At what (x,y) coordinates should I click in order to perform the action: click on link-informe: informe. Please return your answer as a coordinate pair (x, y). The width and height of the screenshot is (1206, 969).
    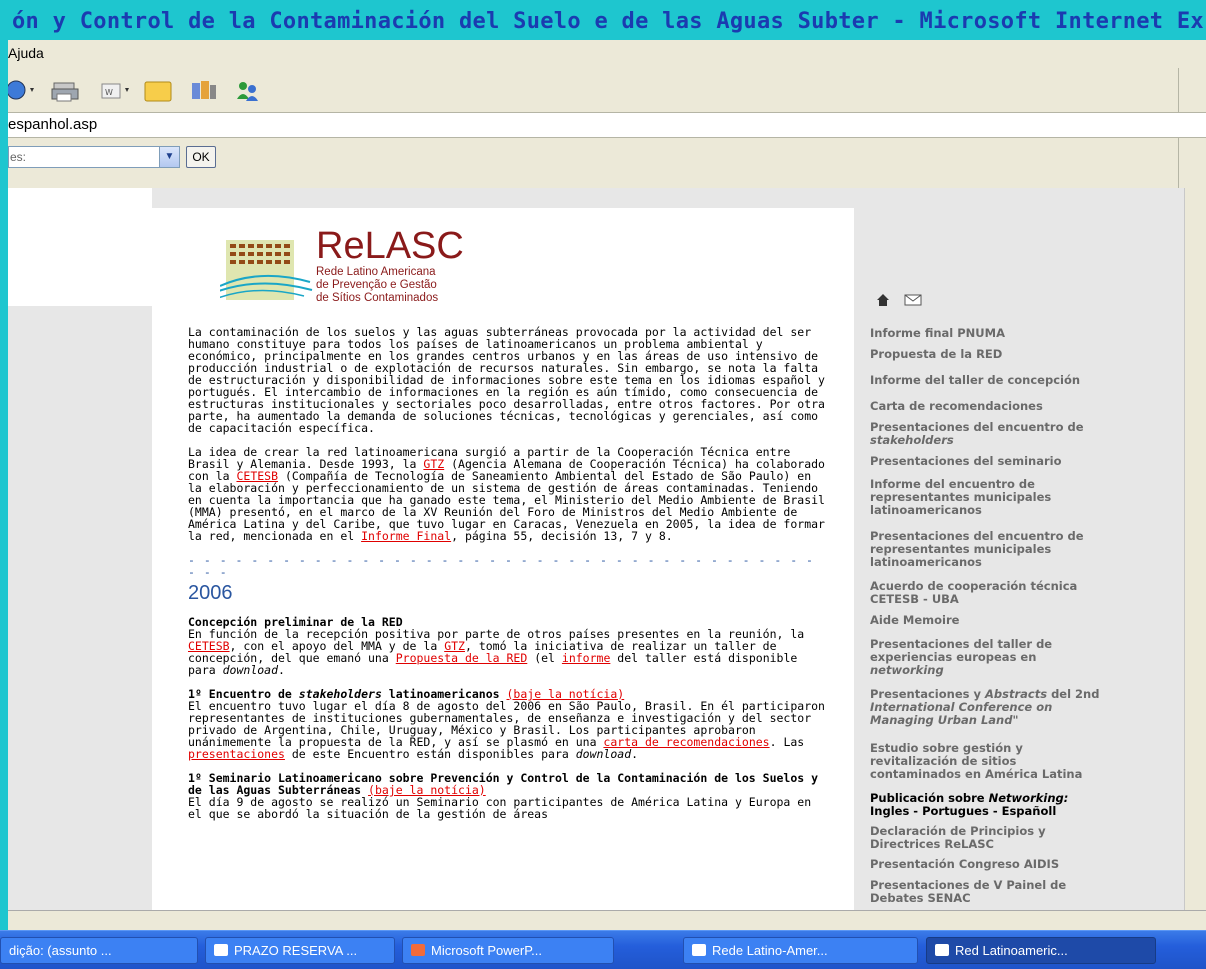
    Looking at the image, I should click on (586, 658).